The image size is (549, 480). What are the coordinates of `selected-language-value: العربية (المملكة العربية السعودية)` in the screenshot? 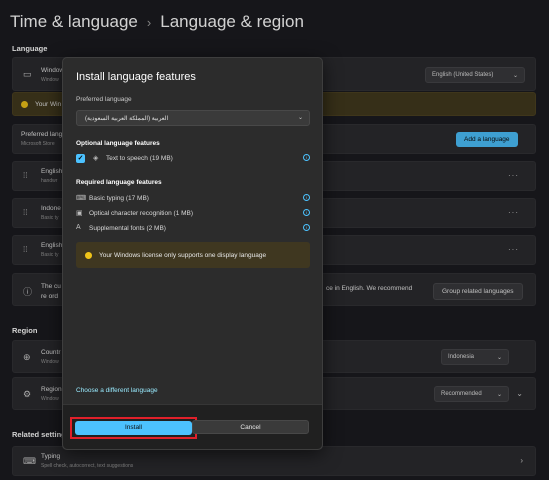 It's located at (127, 119).